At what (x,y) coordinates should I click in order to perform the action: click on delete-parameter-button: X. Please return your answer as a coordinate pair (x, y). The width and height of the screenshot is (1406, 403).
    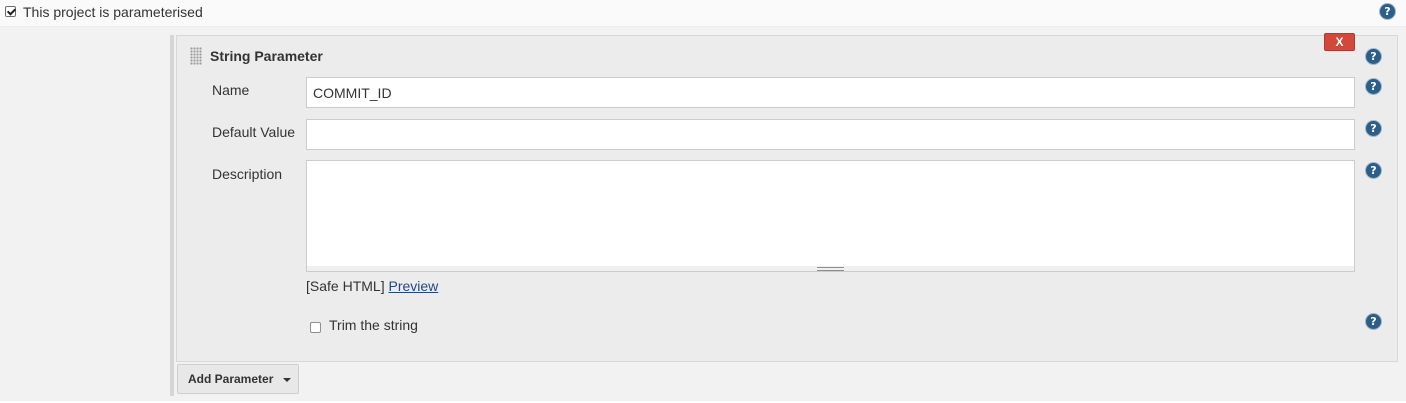
    Looking at the image, I should click on (1339, 42).